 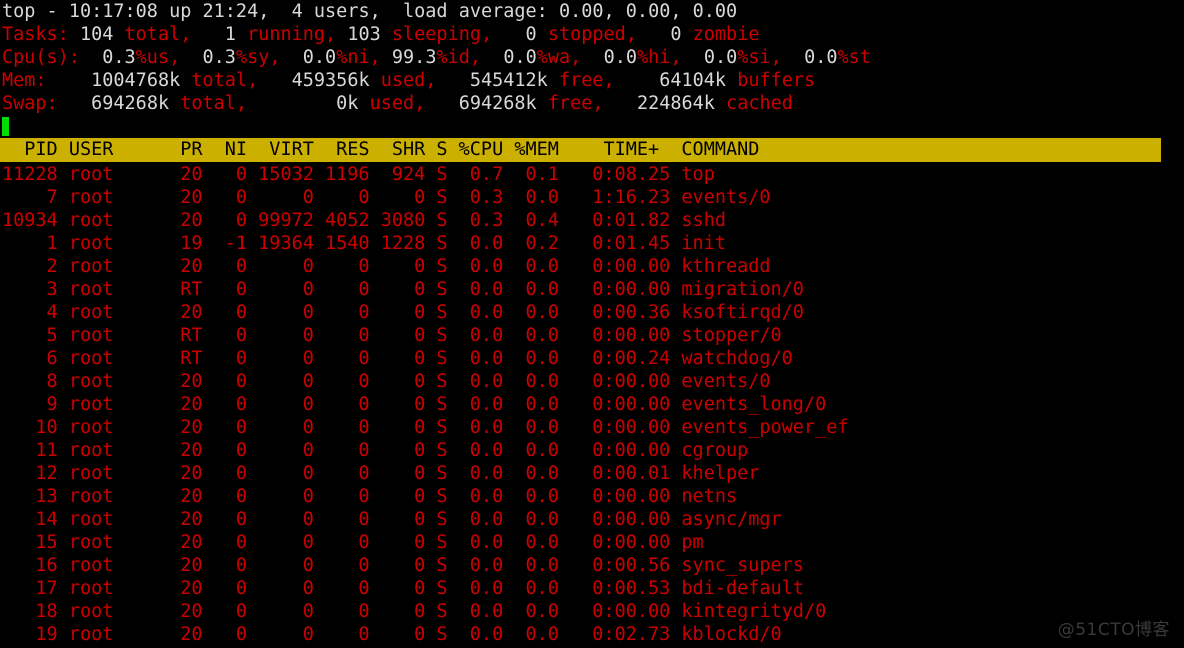 I want to click on mem-free-value: 545412k, so click(x=508, y=80).